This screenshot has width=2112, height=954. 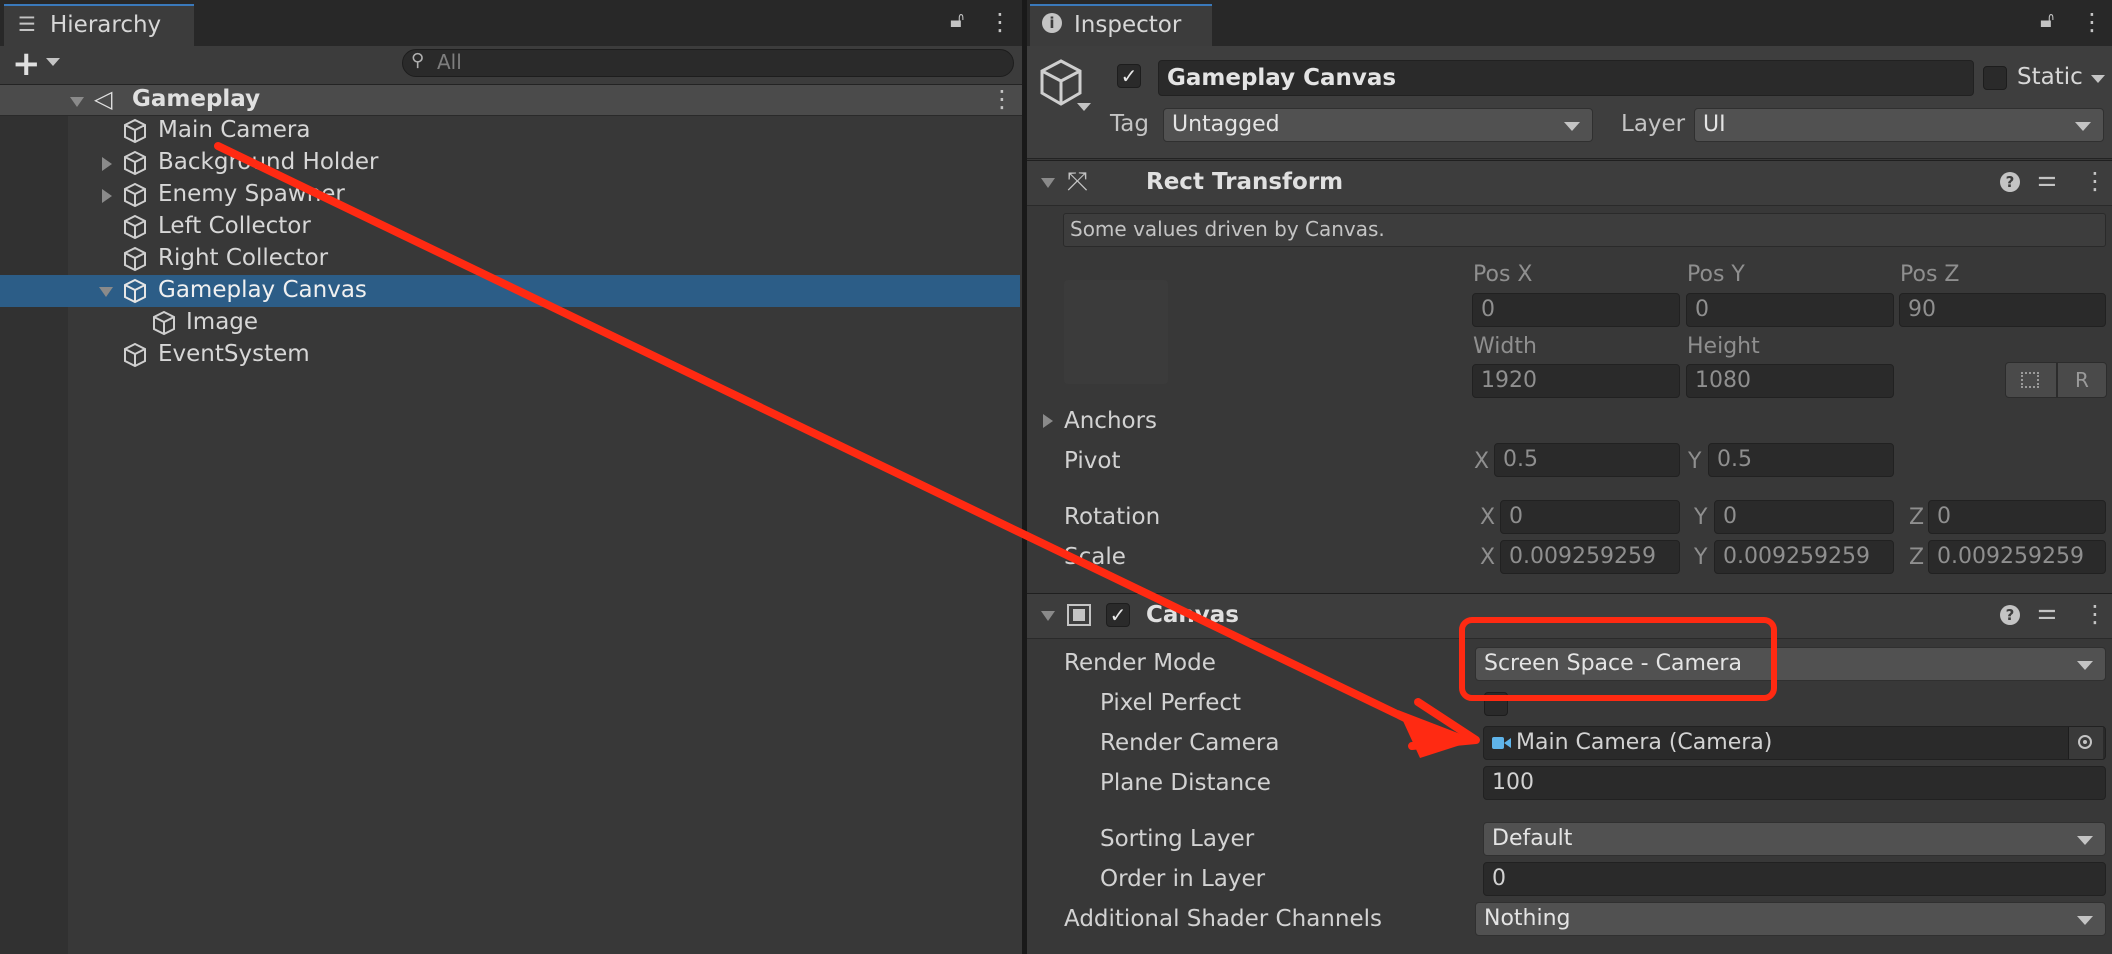 What do you see at coordinates (510, 227) in the screenshot?
I see `hierarchy-item-left-collector: Left Collector` at bounding box center [510, 227].